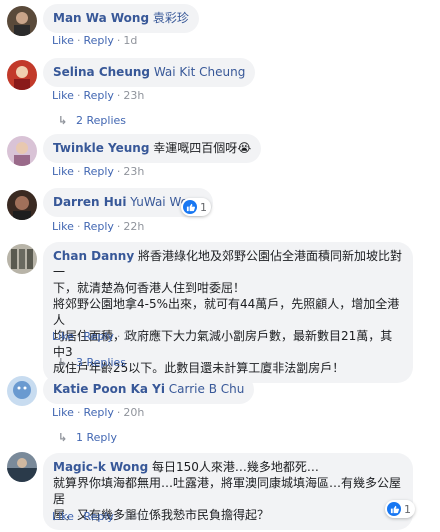  I want to click on comment-time: 20h, so click(133, 412).